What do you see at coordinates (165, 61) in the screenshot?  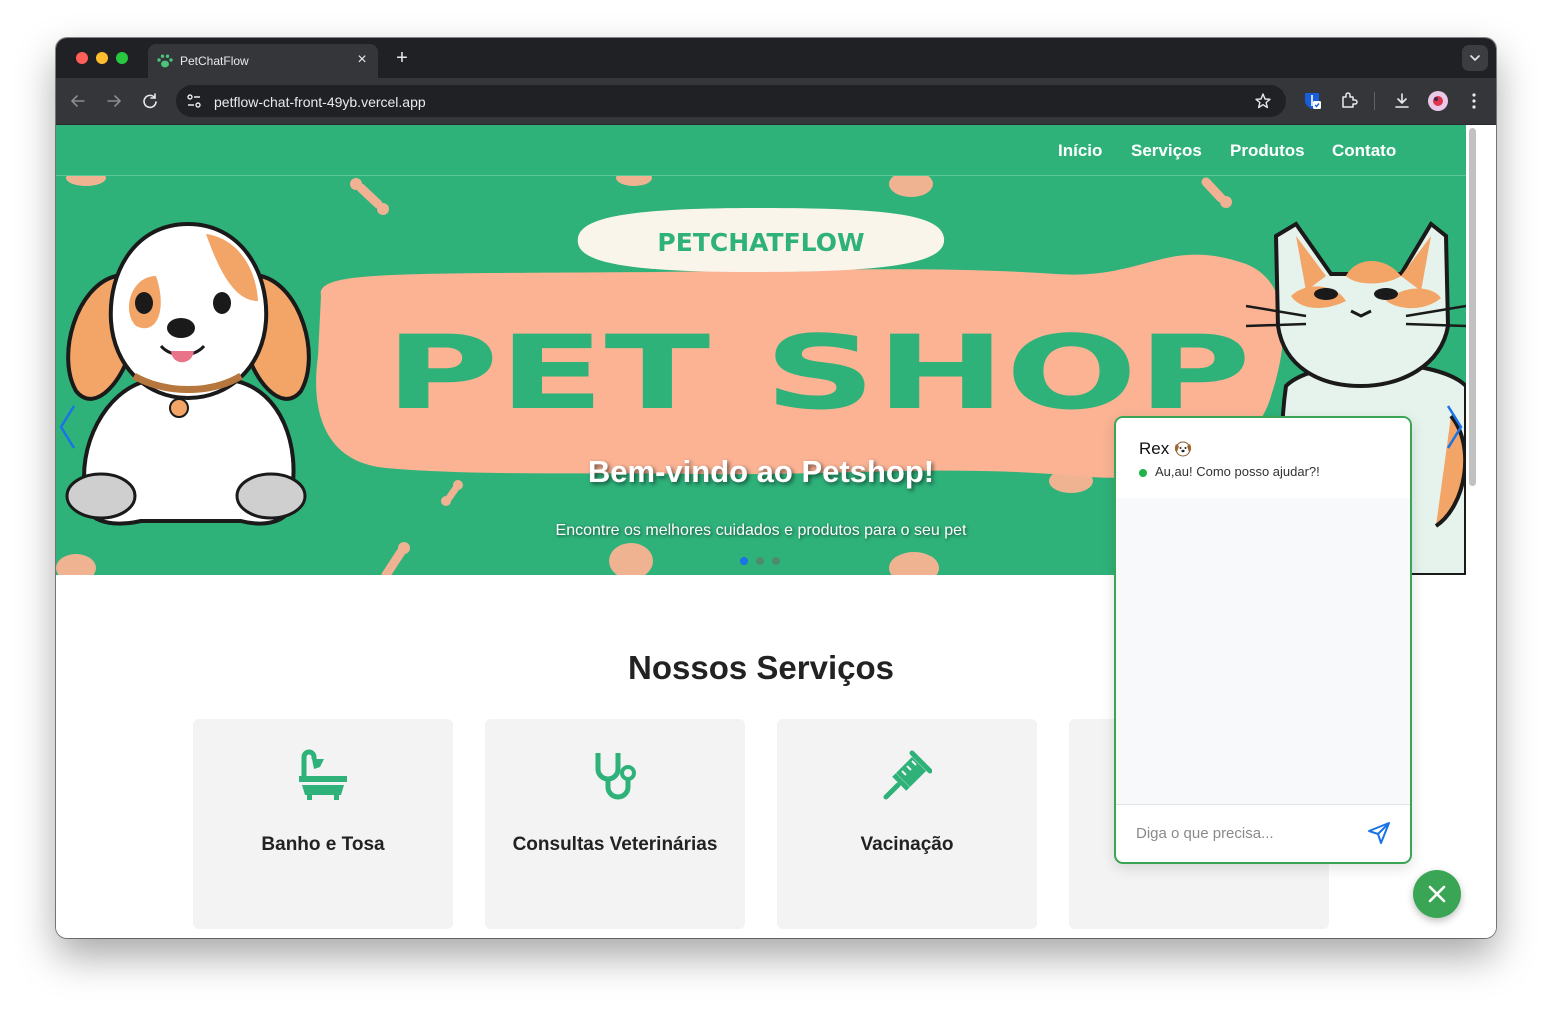 I see `paw-favicon-icon` at bounding box center [165, 61].